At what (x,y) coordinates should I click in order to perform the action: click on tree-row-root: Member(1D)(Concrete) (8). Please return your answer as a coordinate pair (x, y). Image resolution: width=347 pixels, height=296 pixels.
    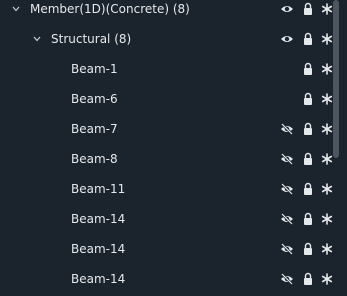
    Looking at the image, I should click on (170, 12).